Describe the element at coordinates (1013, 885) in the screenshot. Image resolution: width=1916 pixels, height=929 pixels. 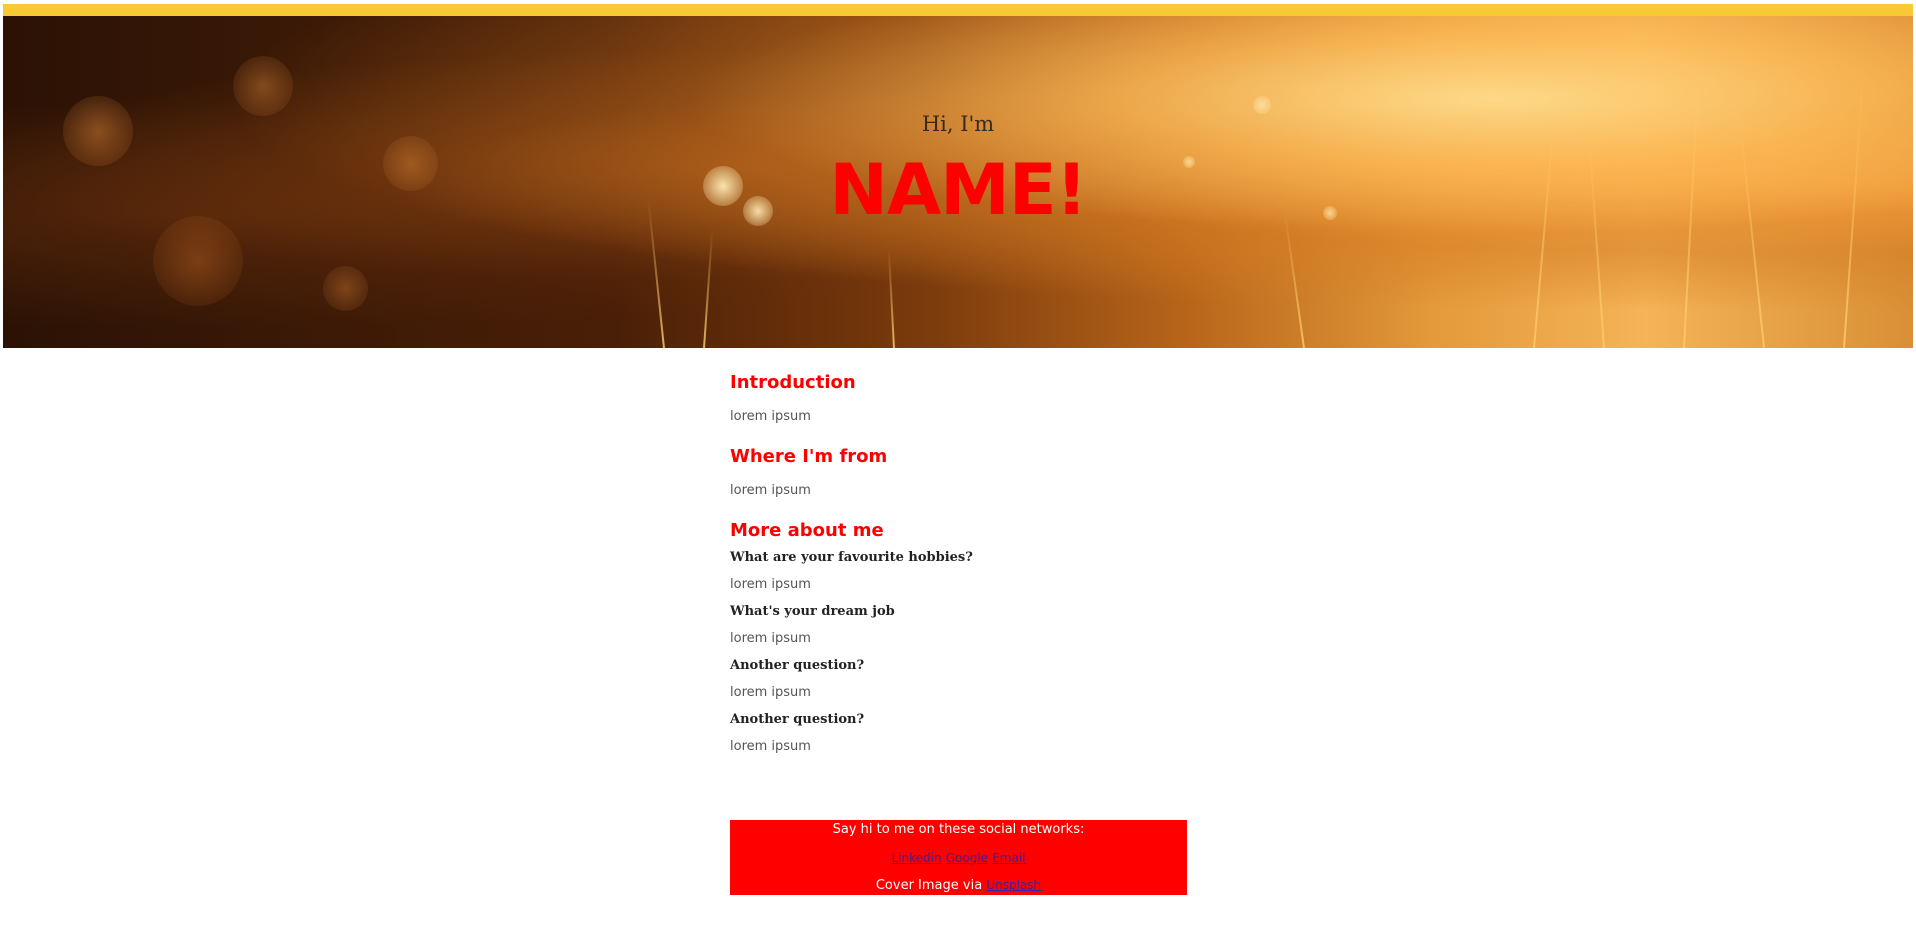
I see `unsplash-link: Unsplash` at that location.